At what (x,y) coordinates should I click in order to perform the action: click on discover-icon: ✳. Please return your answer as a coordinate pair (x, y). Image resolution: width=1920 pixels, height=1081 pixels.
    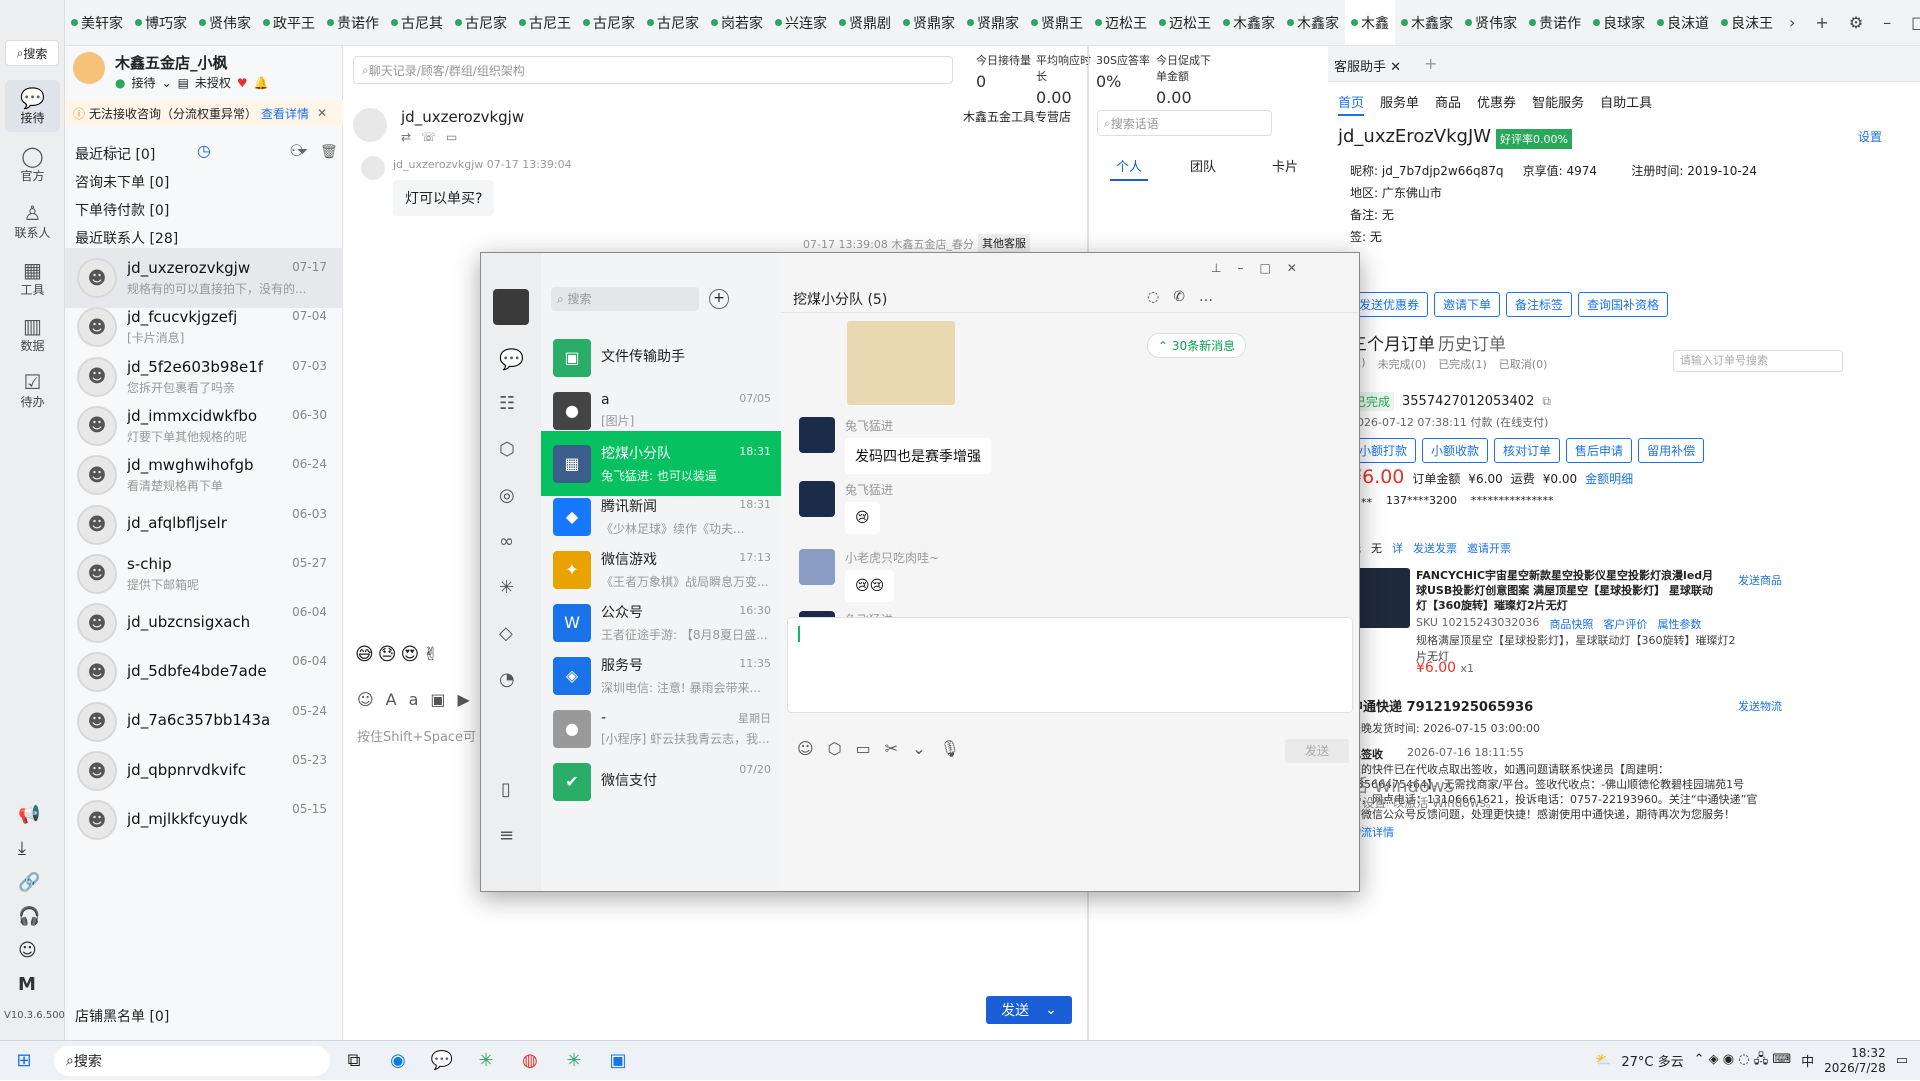
    Looking at the image, I should click on (506, 587).